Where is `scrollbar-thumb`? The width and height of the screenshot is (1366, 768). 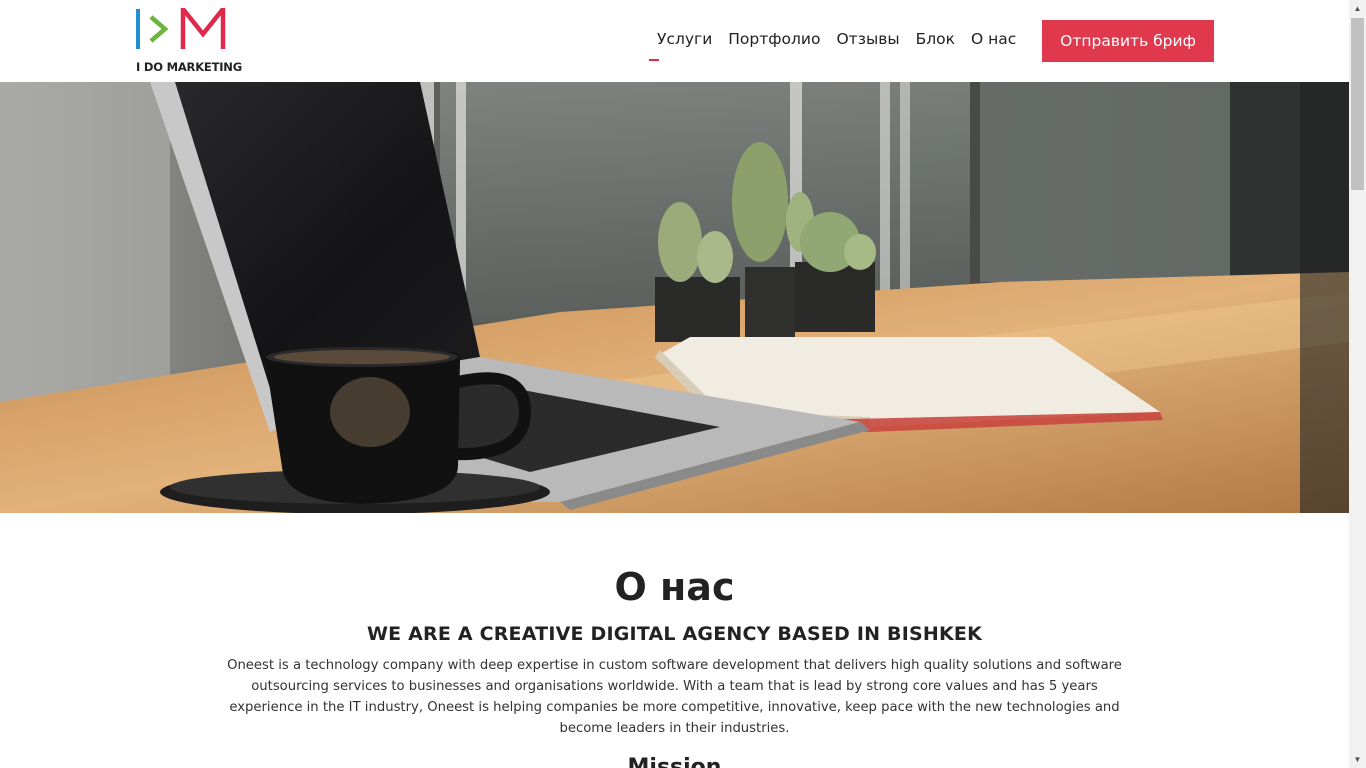
scrollbar-thumb is located at coordinates (1357, 104).